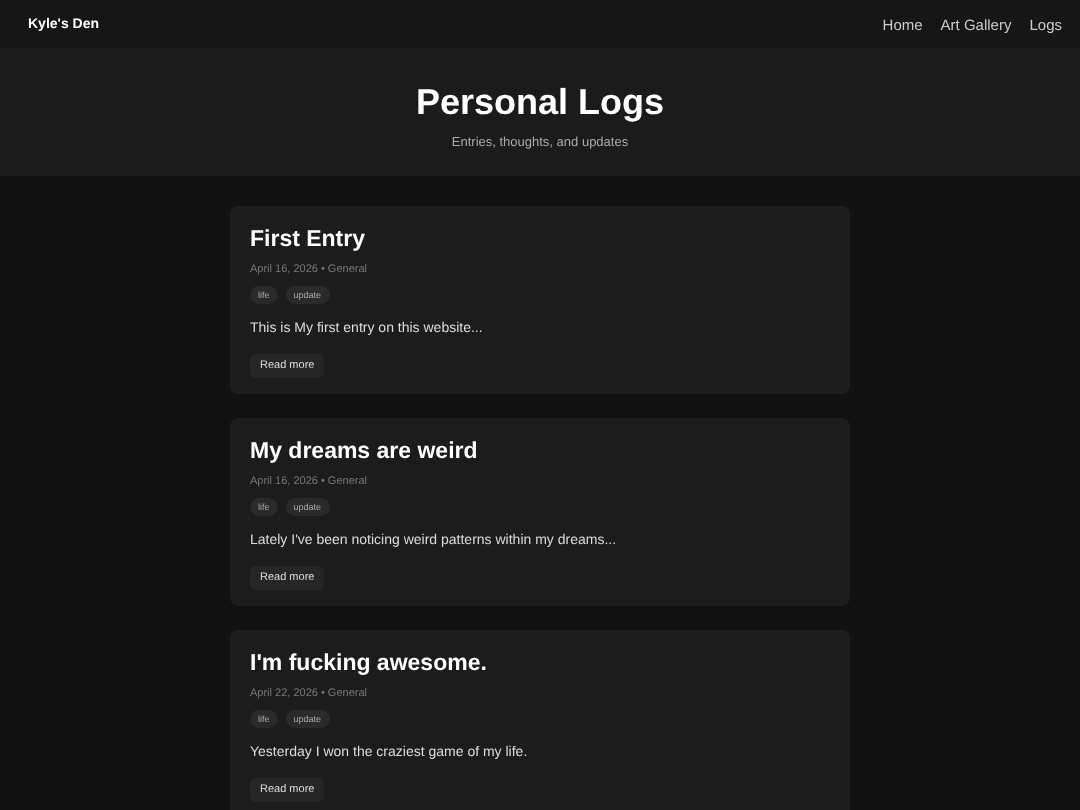  What do you see at coordinates (540, 103) in the screenshot?
I see `page-title: Personal Logs` at bounding box center [540, 103].